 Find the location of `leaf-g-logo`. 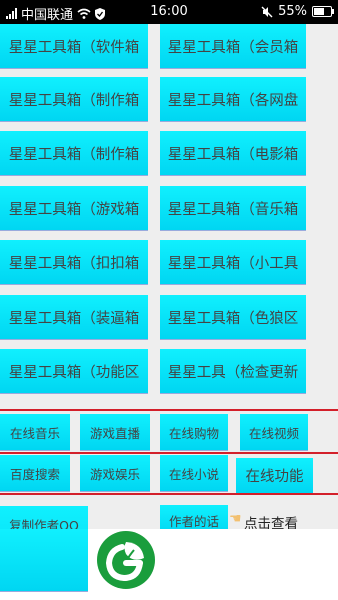

leaf-g-logo is located at coordinates (126, 560).